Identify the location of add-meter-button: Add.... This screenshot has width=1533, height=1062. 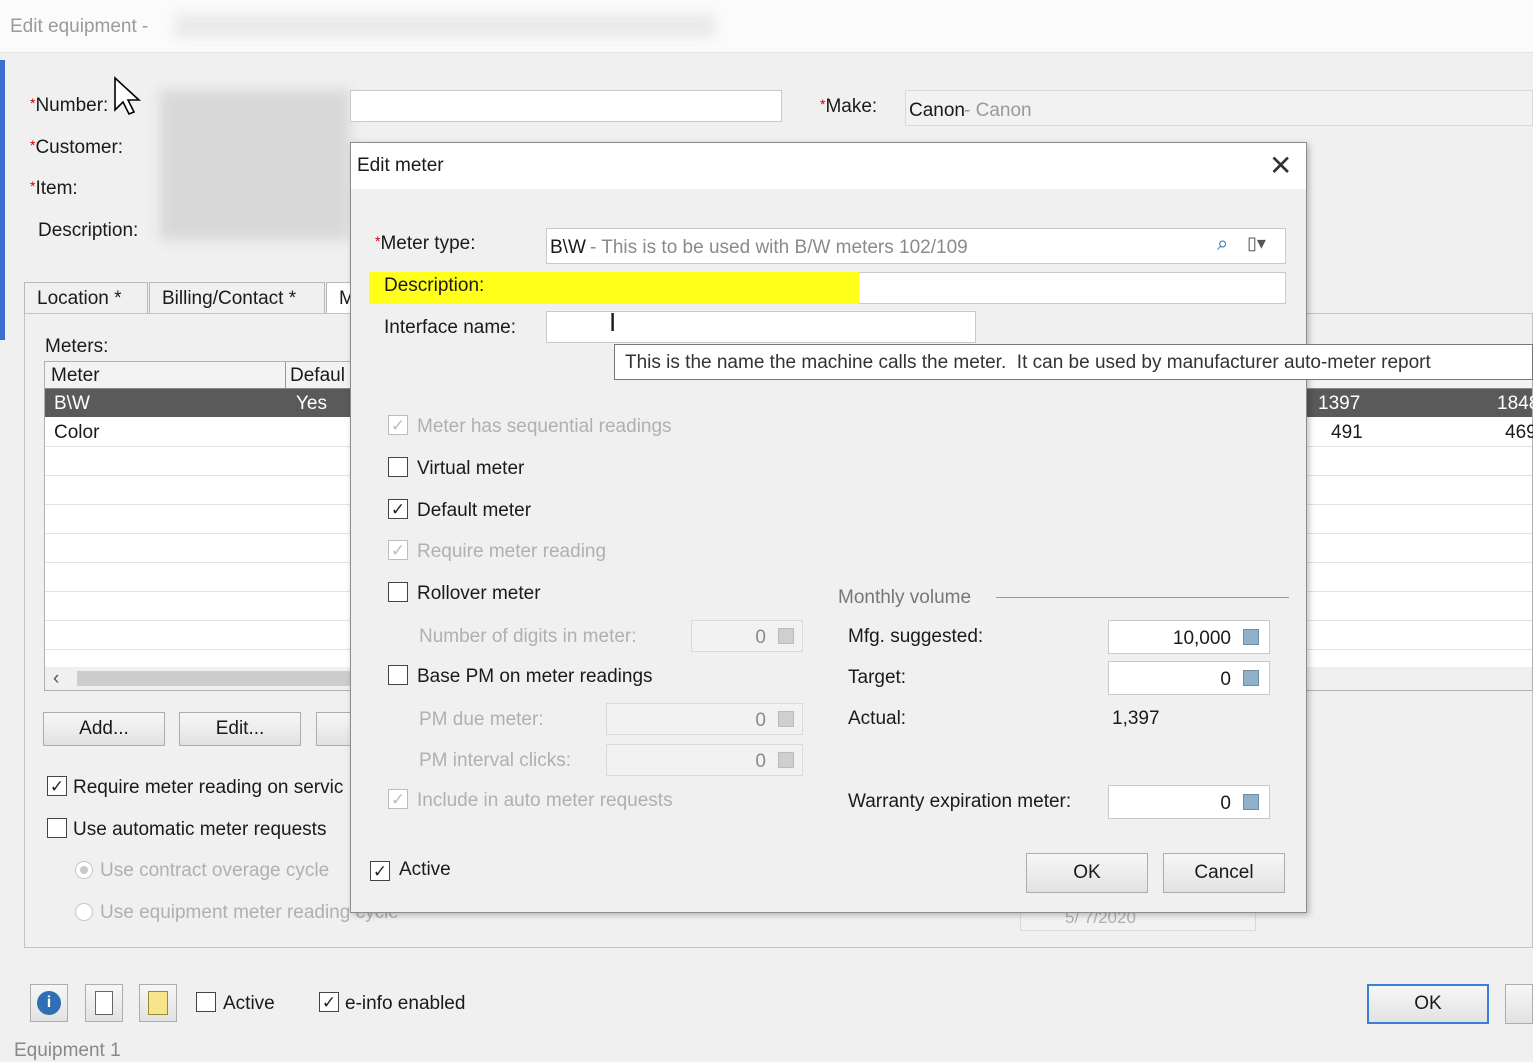
(104, 729).